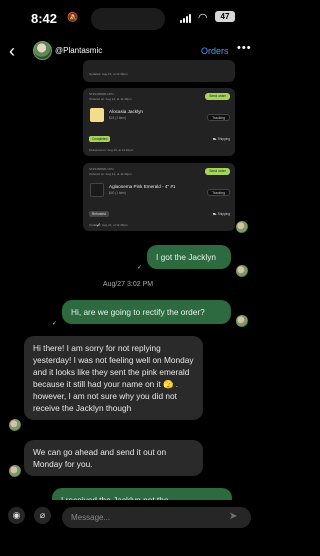 This screenshot has width=320, height=556. Describe the element at coordinates (99, 214) in the screenshot. I see `order-status-refunded: Refunded` at that location.